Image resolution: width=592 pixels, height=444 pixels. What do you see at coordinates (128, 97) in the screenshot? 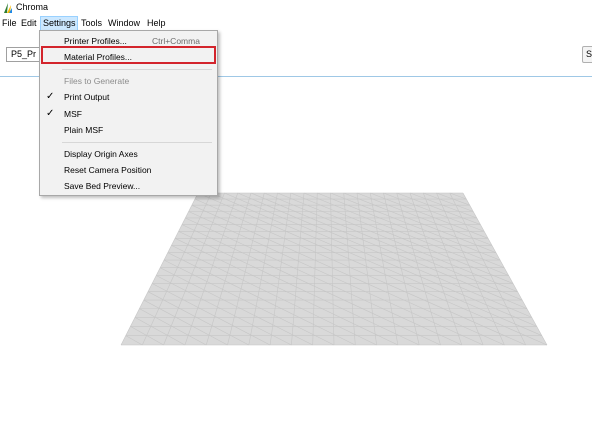
I see `menu-item-print-output: ✓ Print Output` at bounding box center [128, 97].